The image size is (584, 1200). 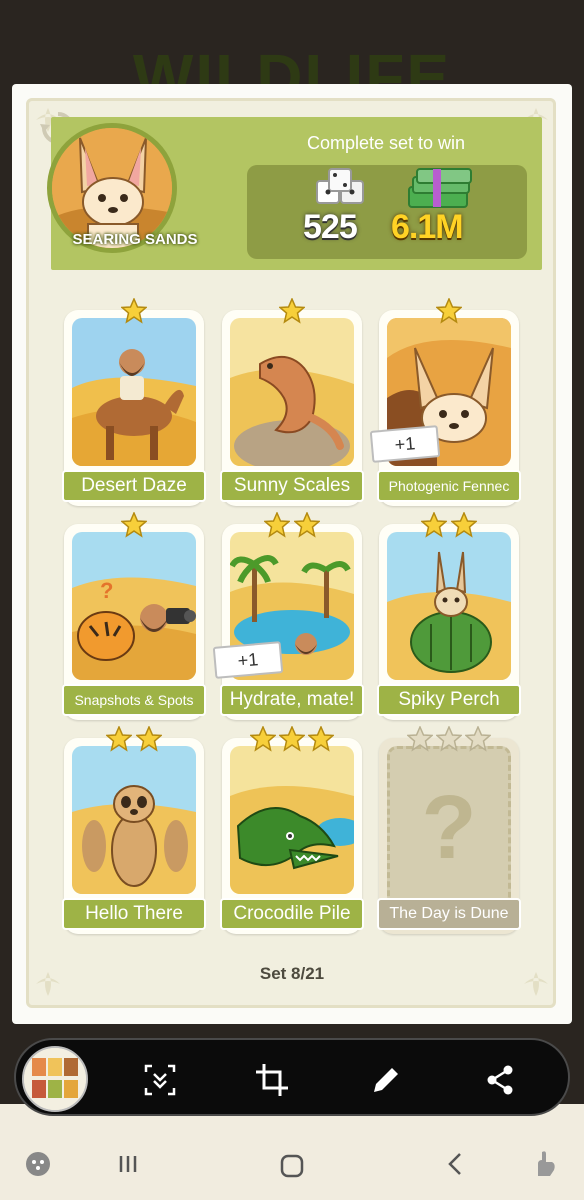 I want to click on sticker-card-locked: ? The Day is Dune, so click(x=449, y=830).